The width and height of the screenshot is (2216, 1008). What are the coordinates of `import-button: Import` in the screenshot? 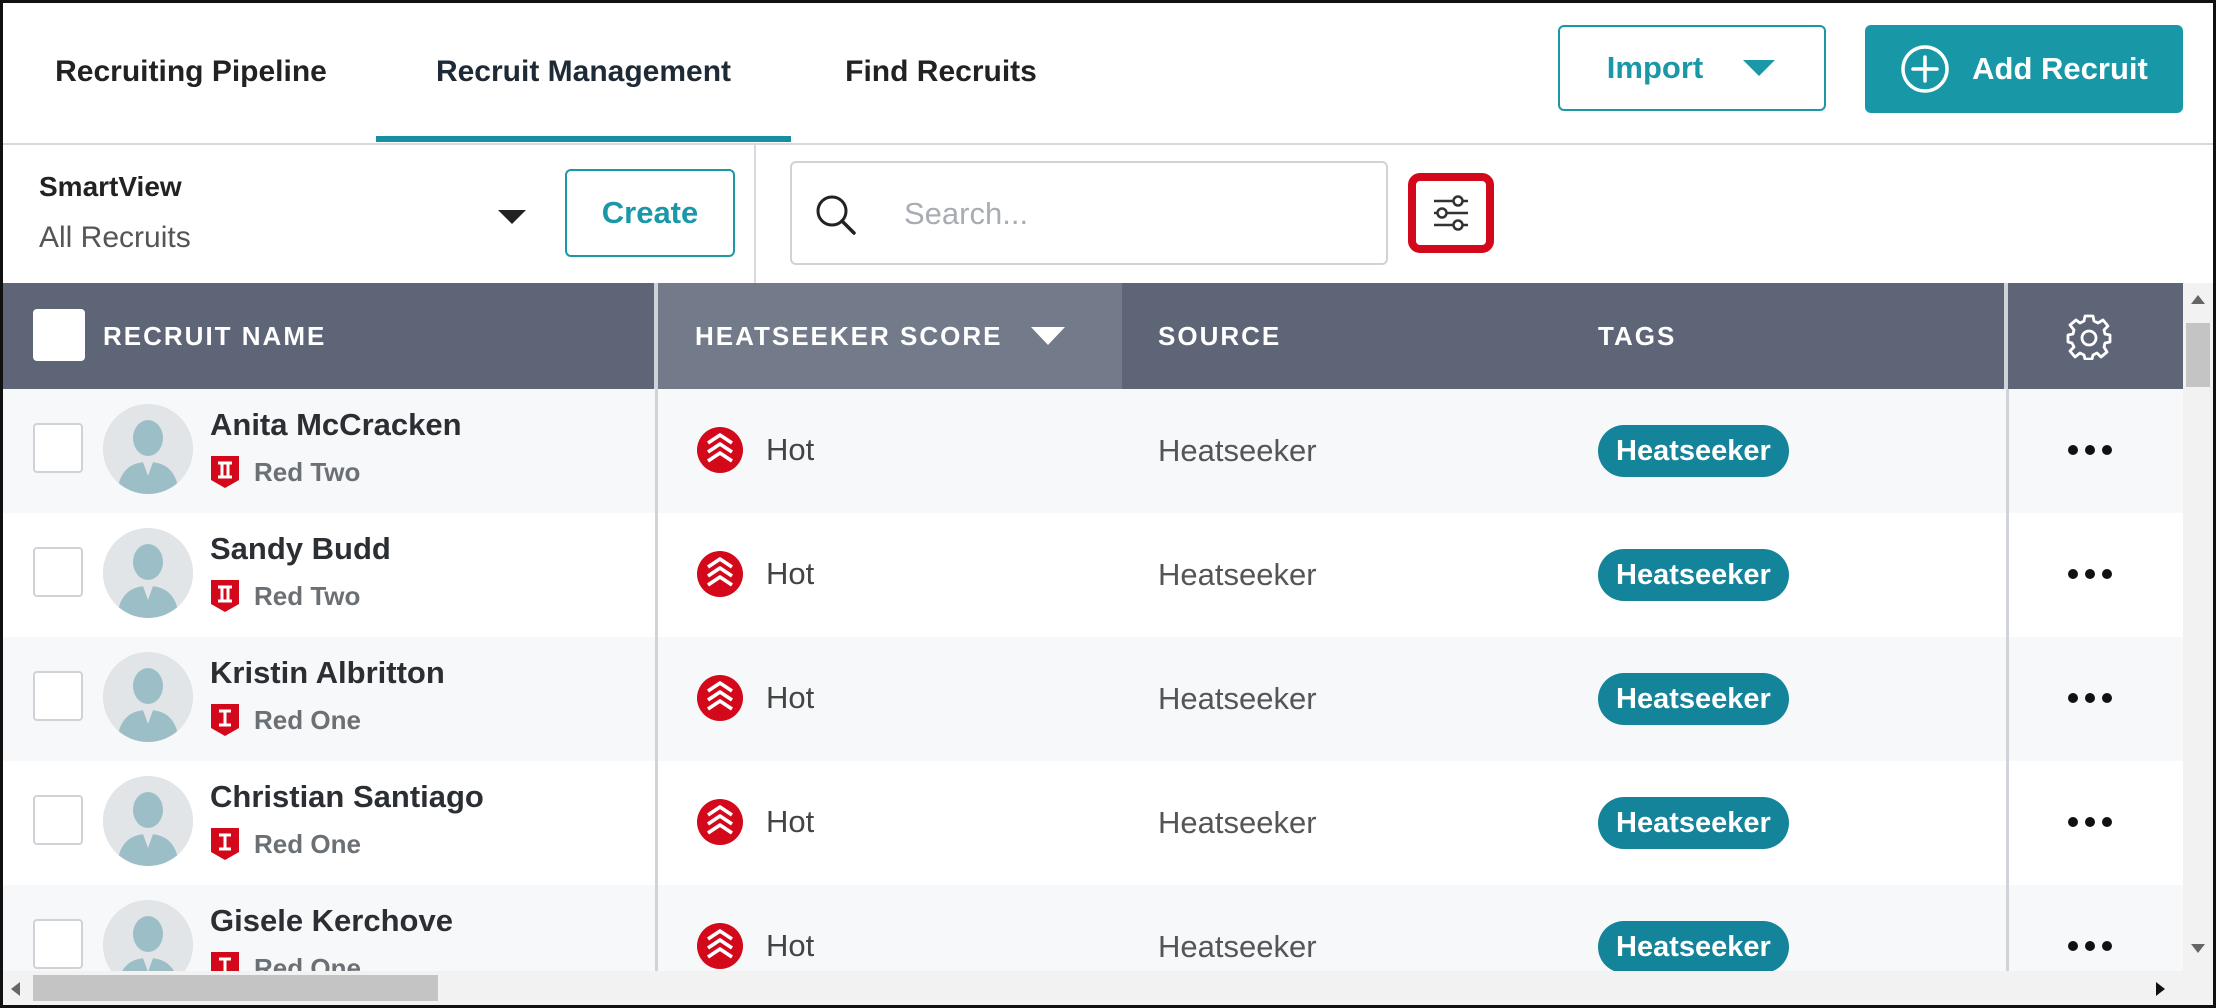 It's located at (1692, 68).